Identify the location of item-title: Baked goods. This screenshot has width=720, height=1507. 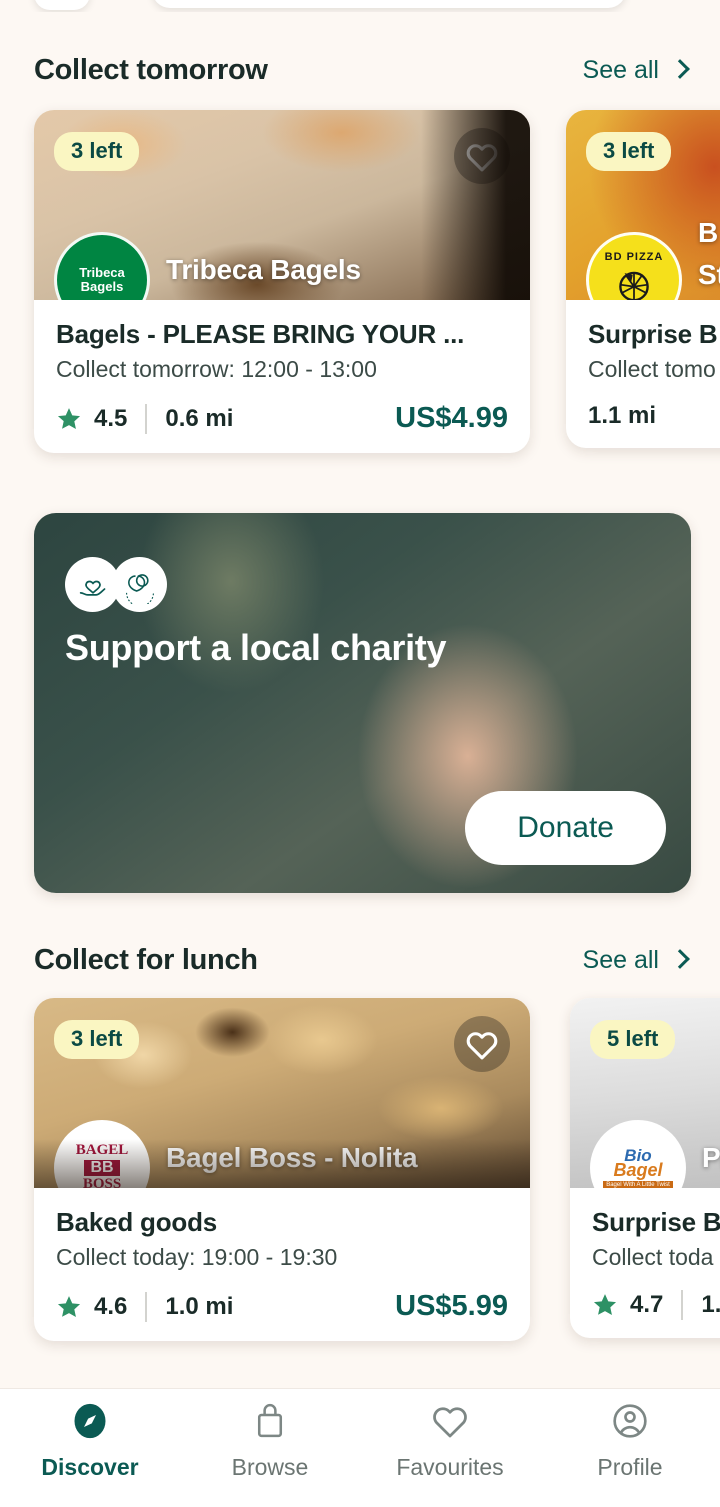
(137, 1222).